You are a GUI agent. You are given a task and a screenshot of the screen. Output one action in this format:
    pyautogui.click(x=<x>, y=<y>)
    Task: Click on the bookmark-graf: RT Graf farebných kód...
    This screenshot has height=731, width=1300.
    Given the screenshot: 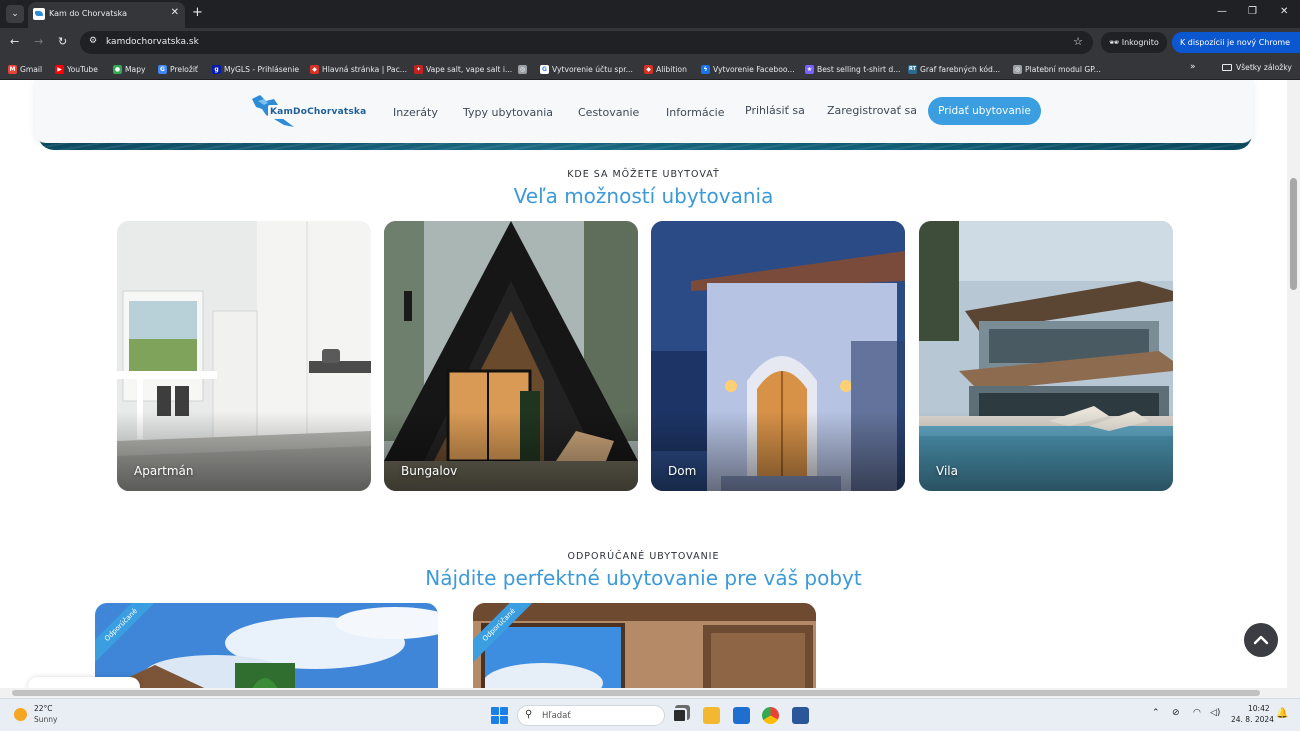 What is the action you would take?
    pyautogui.click(x=954, y=69)
    